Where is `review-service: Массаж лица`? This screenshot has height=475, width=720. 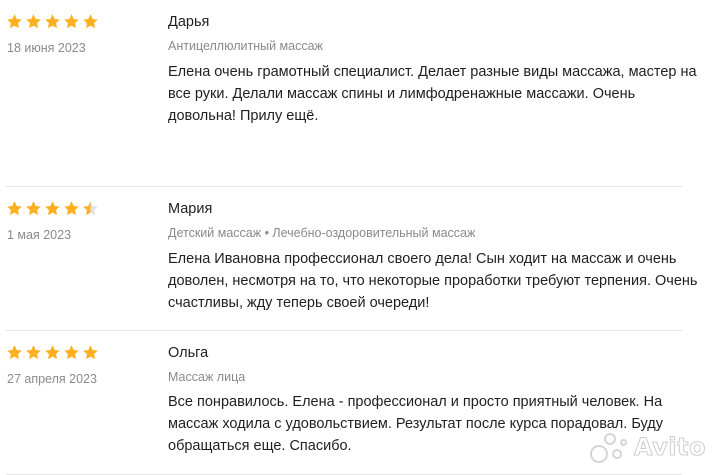 review-service: Массаж лица is located at coordinates (207, 377).